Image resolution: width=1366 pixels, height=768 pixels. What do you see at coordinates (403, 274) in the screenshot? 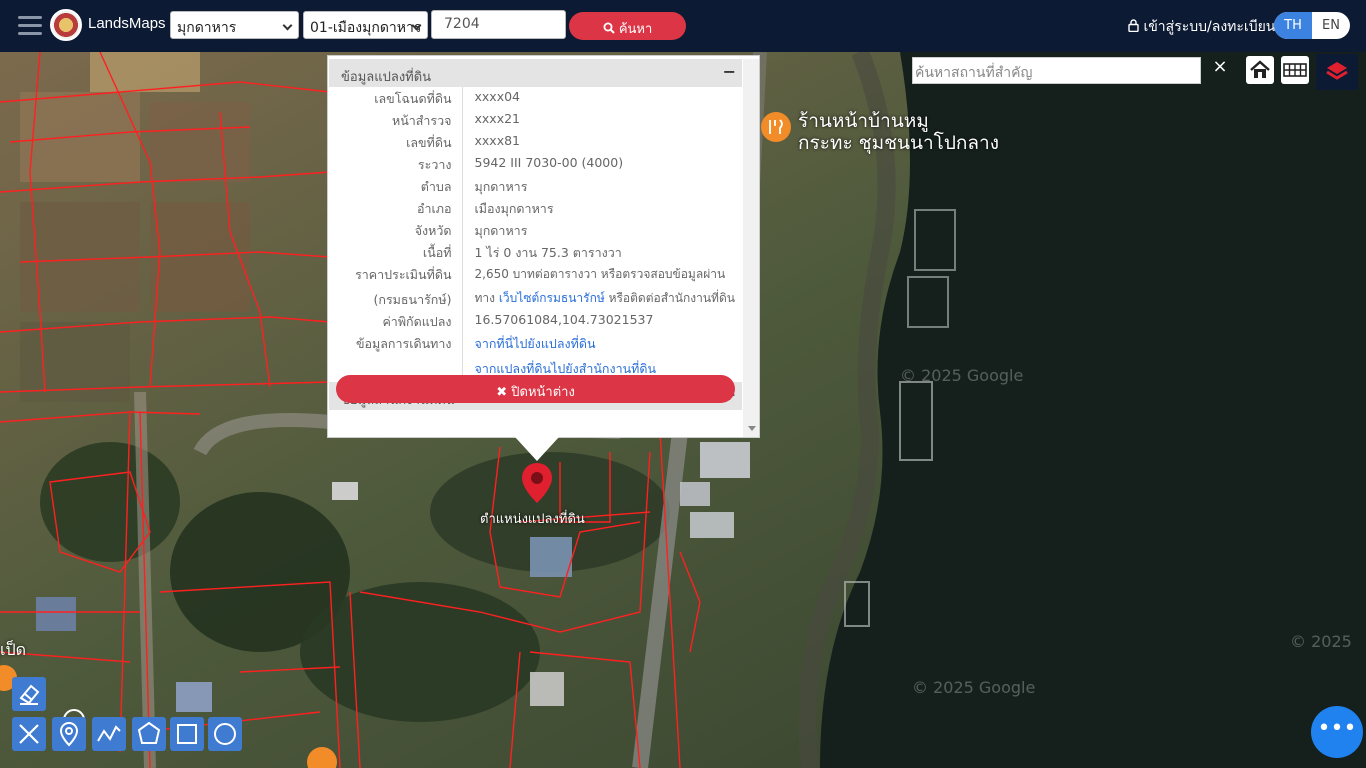
I see `price-key-line-1: ราคาประเมินที่ดิน` at bounding box center [403, 274].